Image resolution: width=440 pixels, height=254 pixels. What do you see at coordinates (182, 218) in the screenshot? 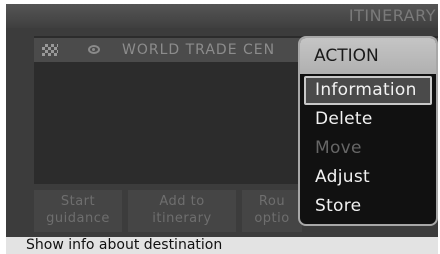
I see `add-to-itinerary-label-line2: itinerary` at bounding box center [182, 218].